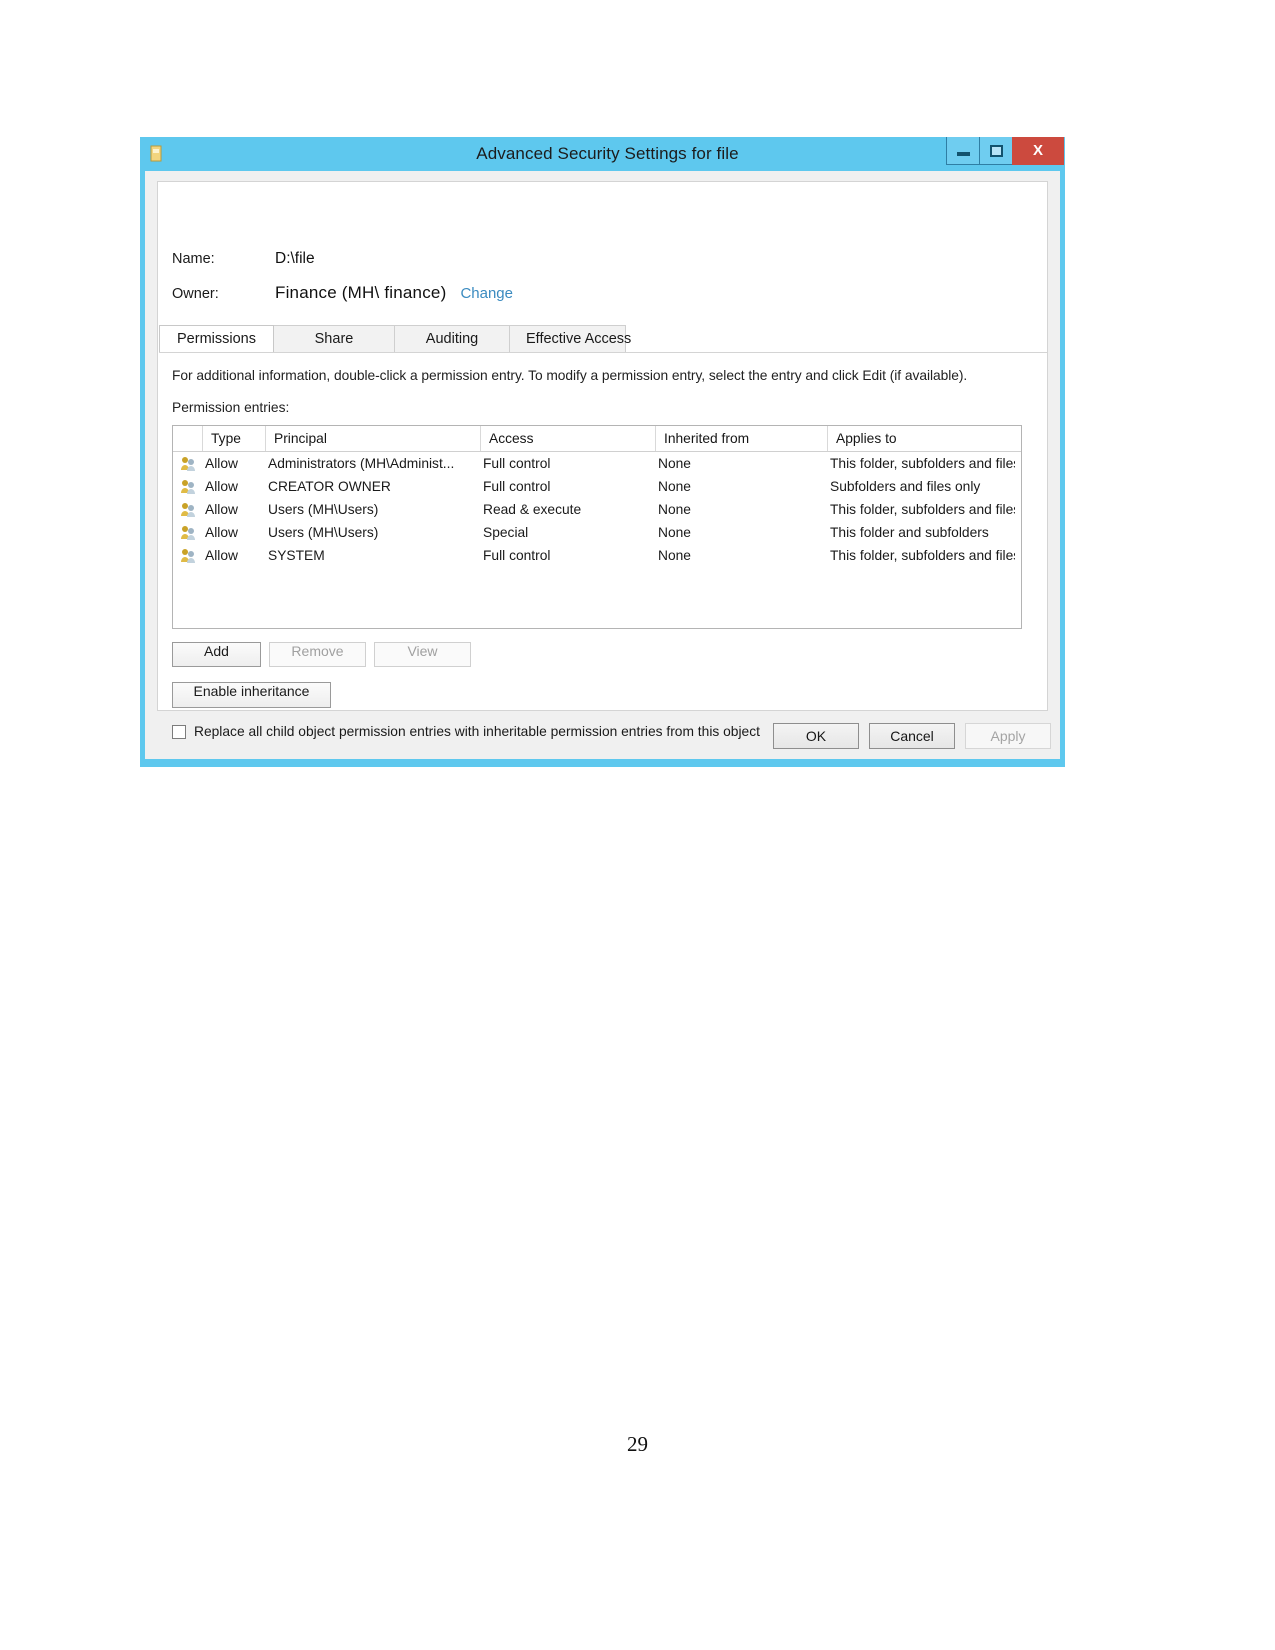 This screenshot has width=1275, height=1650. I want to click on maximize-button, so click(996, 151).